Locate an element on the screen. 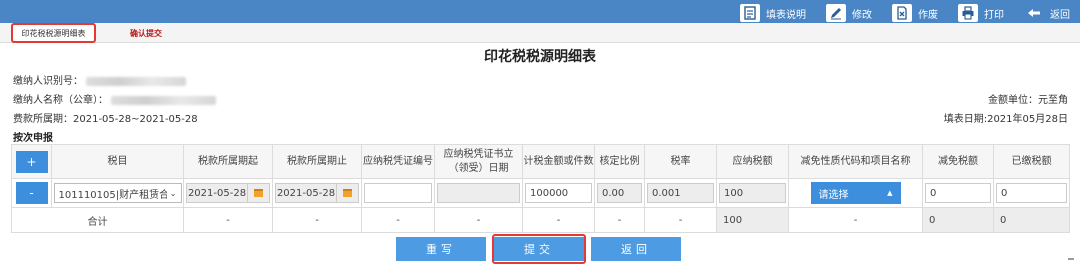  table-total-row: 合计 - - - - - - - 100 - 0 0 is located at coordinates (540, 220).